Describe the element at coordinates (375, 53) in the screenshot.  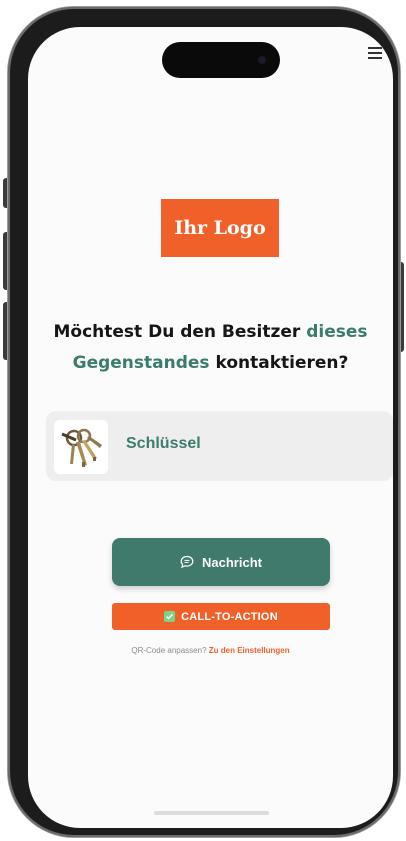
I see `hamburger-menu-icon` at that location.